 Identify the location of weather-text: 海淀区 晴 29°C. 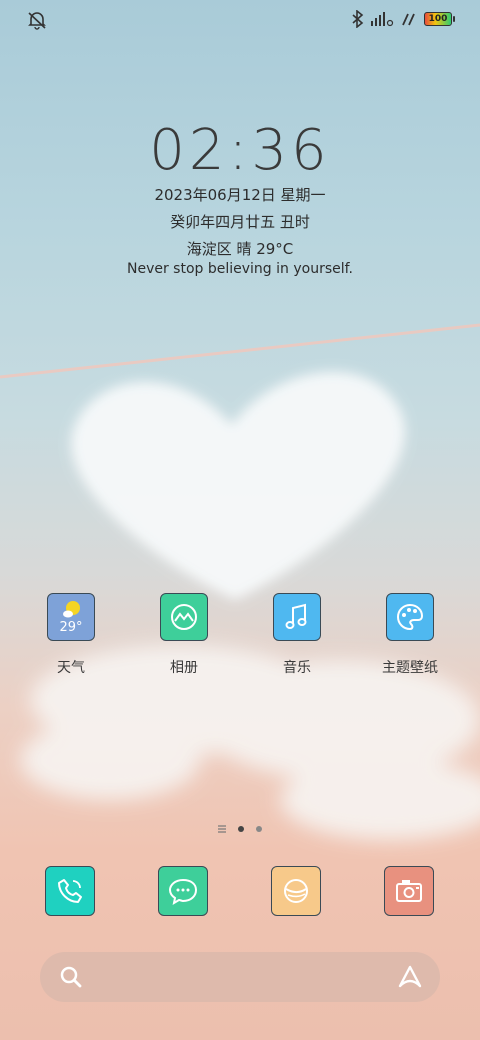
(240, 248).